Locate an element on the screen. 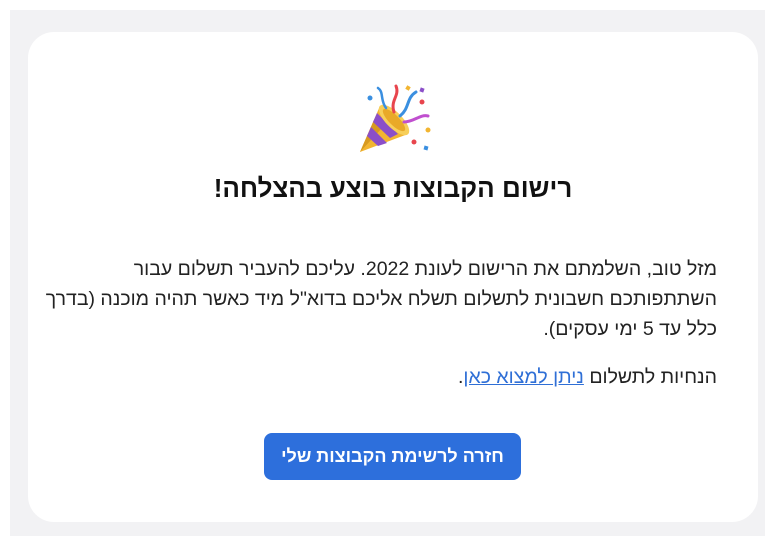 The width and height of the screenshot is (765, 536). payment-instructions: הנחיות לתשלום ניתן למצוא כאן. is located at coordinates (379, 377).